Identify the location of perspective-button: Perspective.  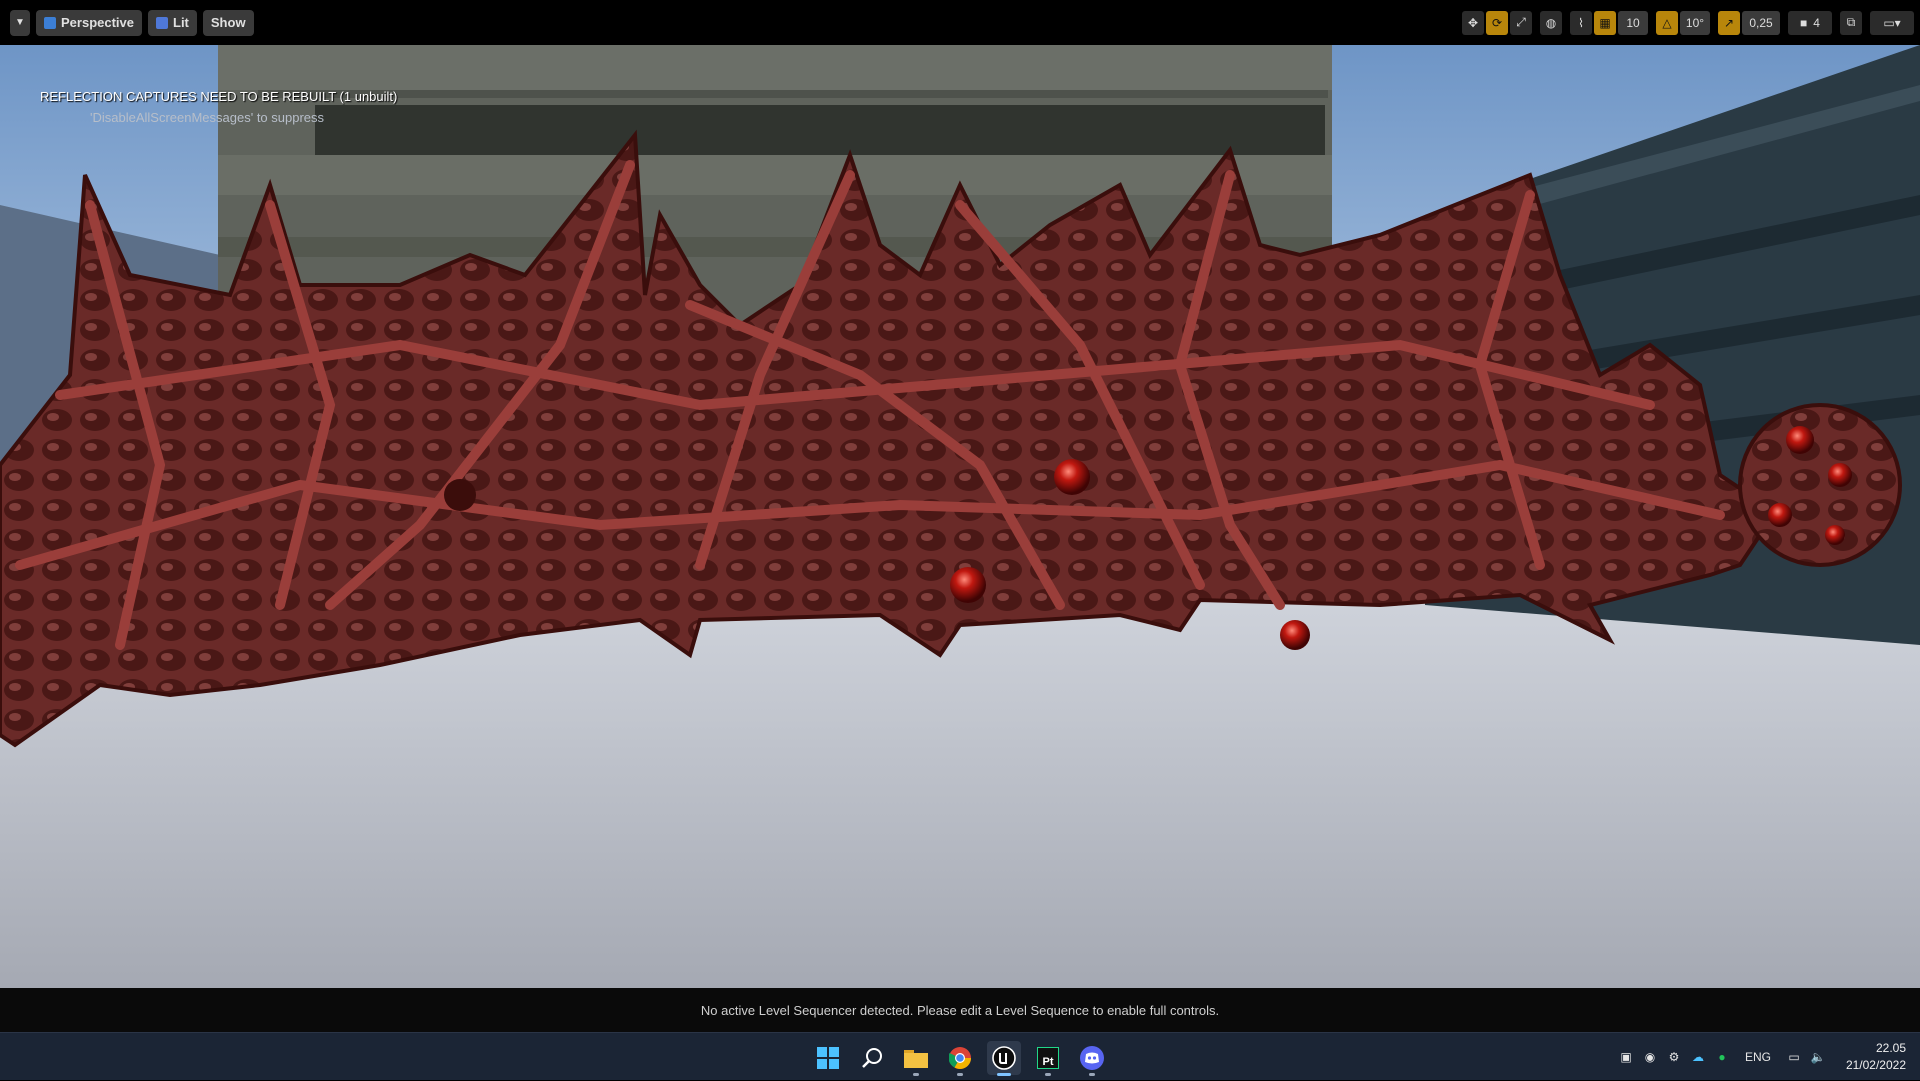
(89, 22).